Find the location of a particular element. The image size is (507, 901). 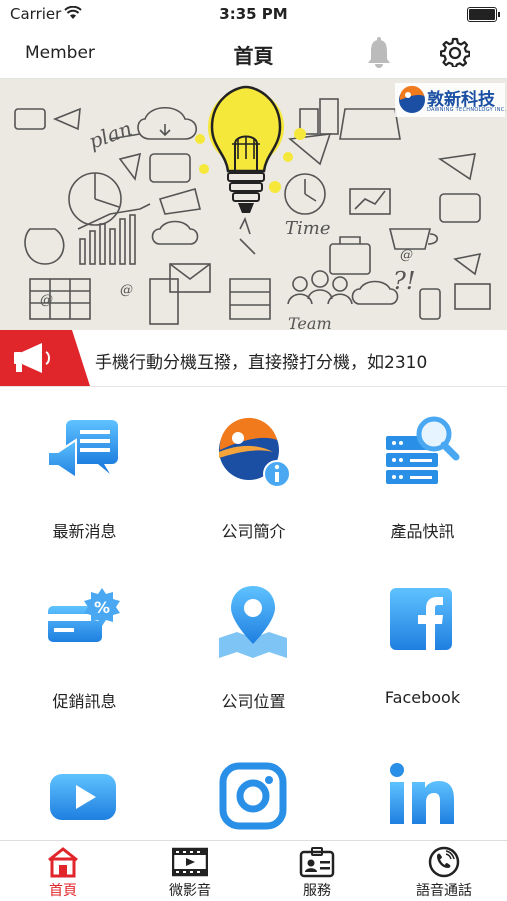

nav-bar: Member 首頁 is located at coordinates (253, 53).